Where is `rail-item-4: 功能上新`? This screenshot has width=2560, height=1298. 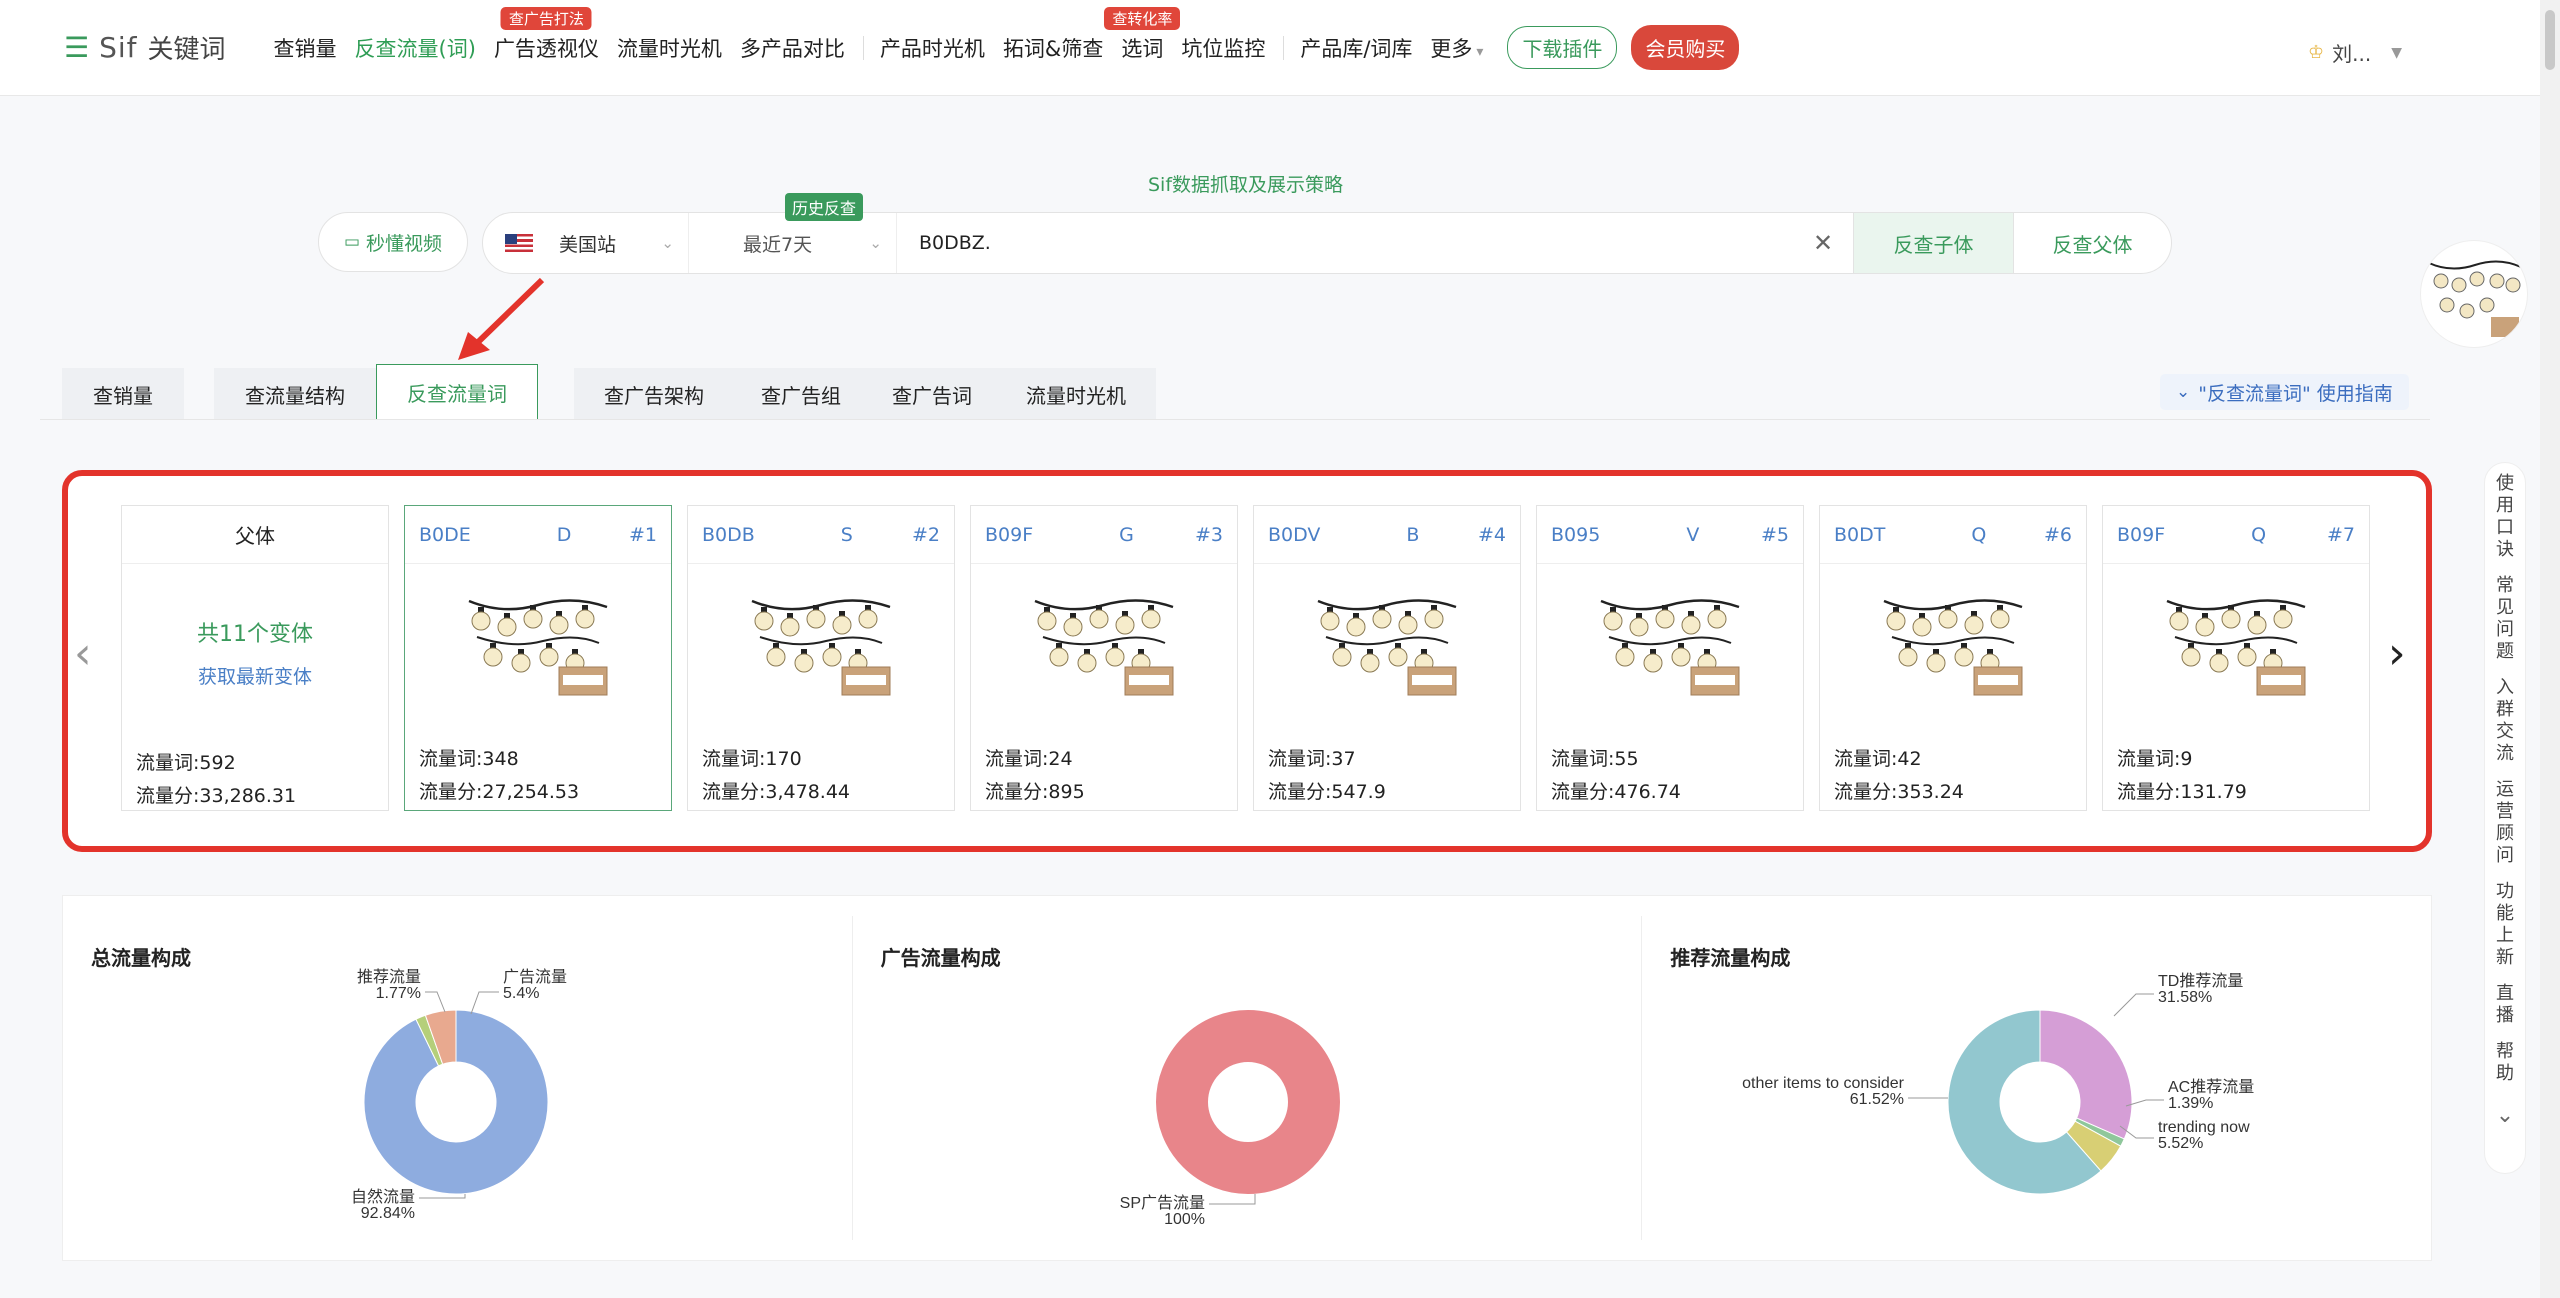 rail-item-4: 功能上新 is located at coordinates (2505, 925).